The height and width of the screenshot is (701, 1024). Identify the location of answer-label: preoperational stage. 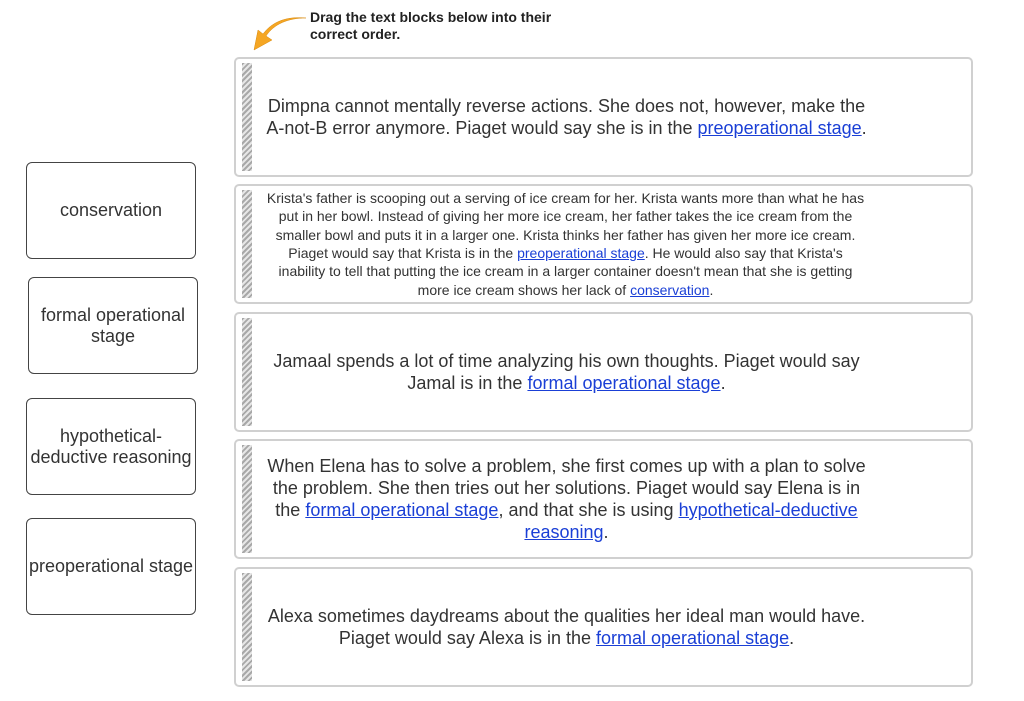
(111, 566).